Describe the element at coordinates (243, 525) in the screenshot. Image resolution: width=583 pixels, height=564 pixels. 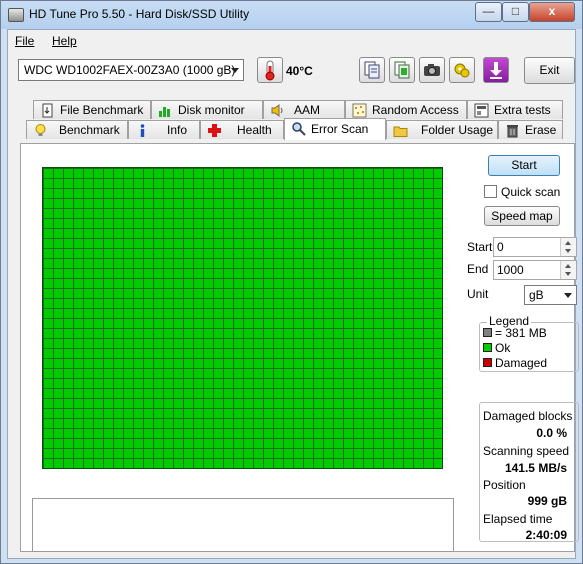
I see `scan-log` at that location.